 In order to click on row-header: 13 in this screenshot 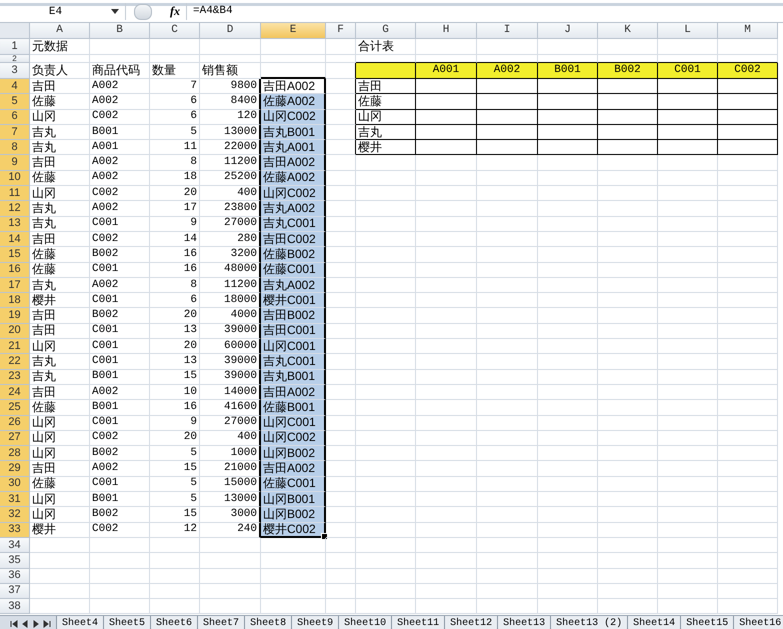, I will do `click(15, 224)`.